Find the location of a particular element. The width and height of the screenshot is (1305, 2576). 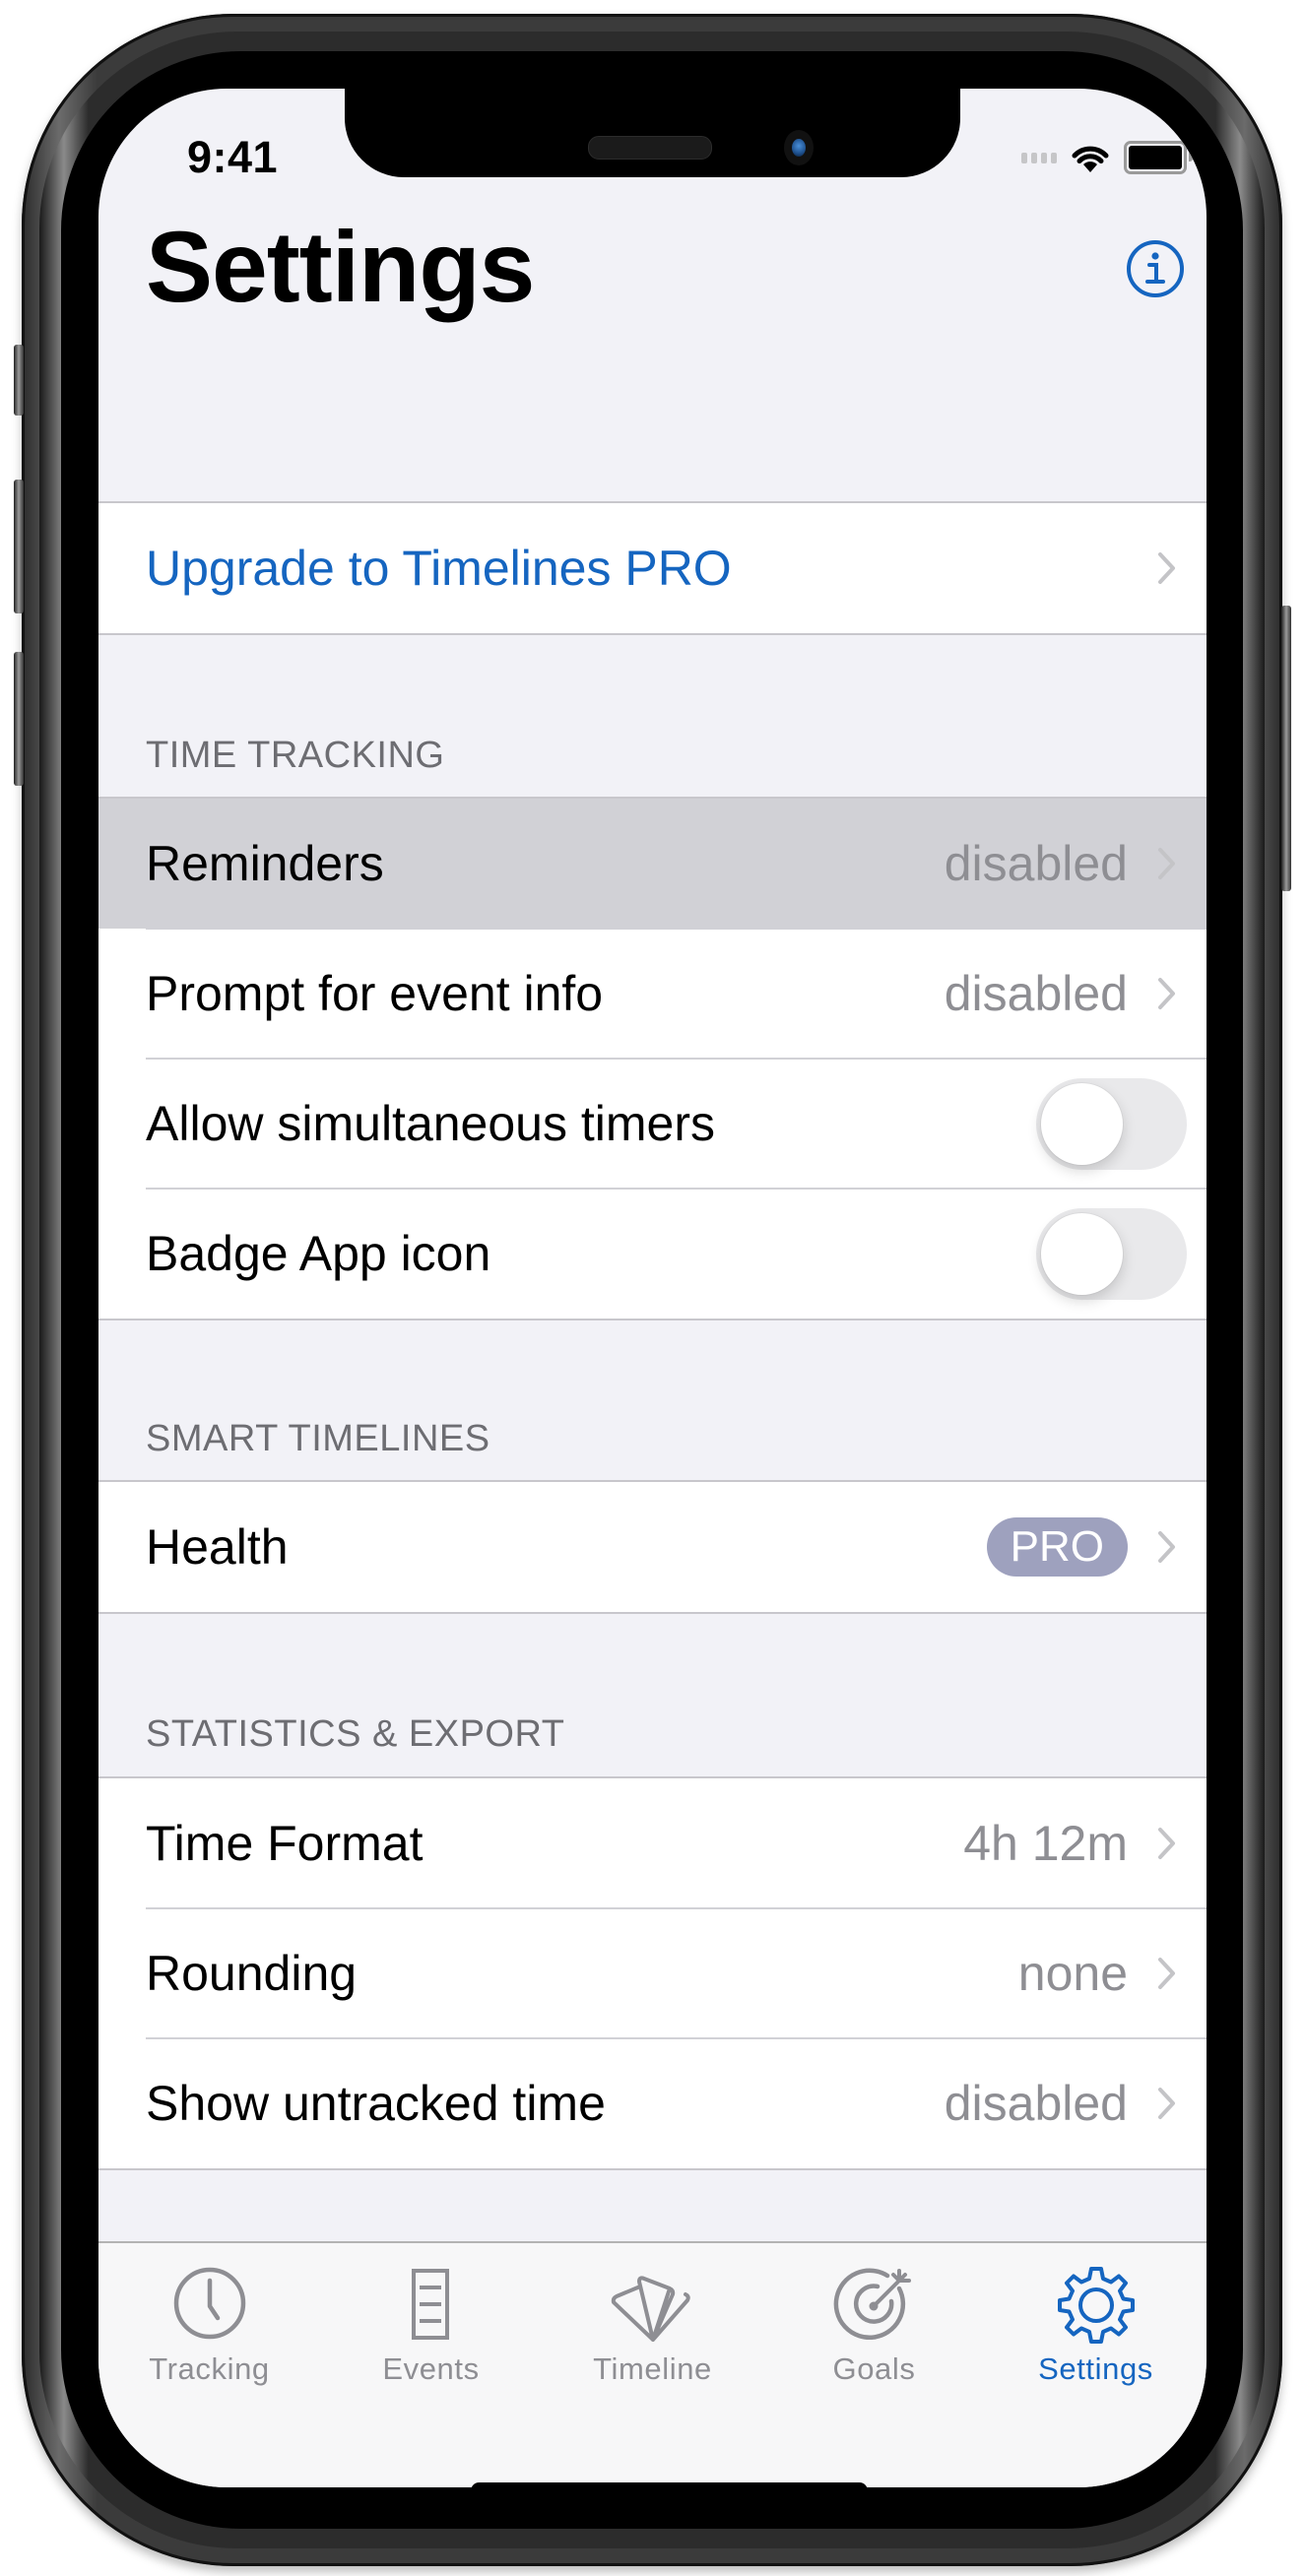

row-allow-simultaneous-timers: Allow simultaneous timers is located at coordinates (652, 1123).